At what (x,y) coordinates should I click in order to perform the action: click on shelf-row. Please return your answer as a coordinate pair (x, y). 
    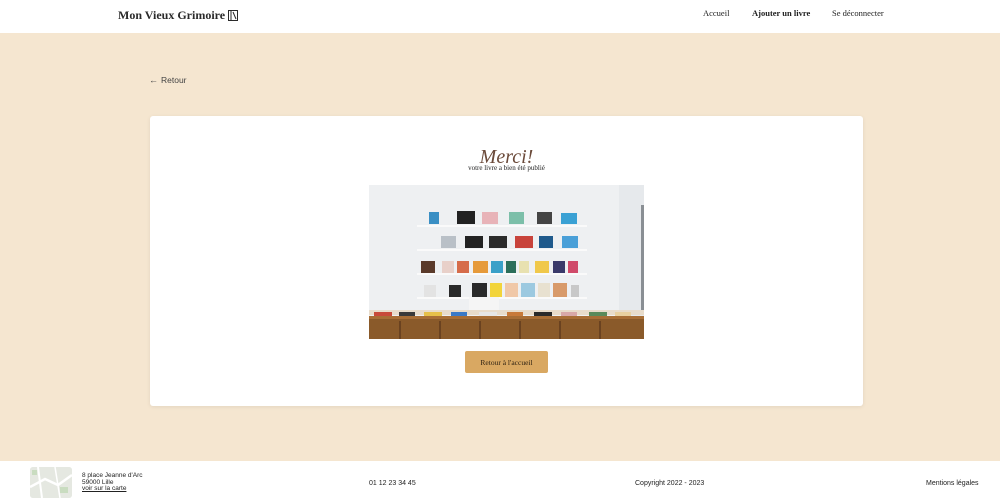
    Looking at the image, I should click on (502, 268).